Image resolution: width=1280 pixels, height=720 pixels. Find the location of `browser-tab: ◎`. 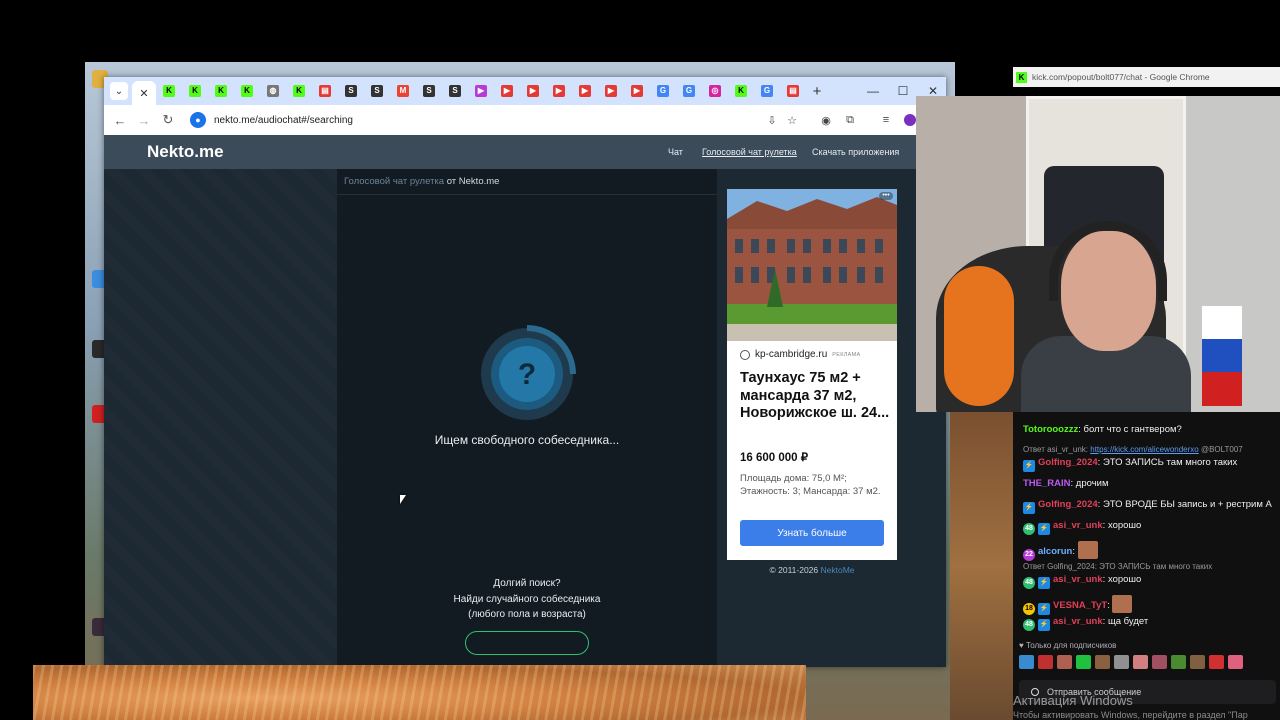

browser-tab: ◎ is located at coordinates (715, 91).